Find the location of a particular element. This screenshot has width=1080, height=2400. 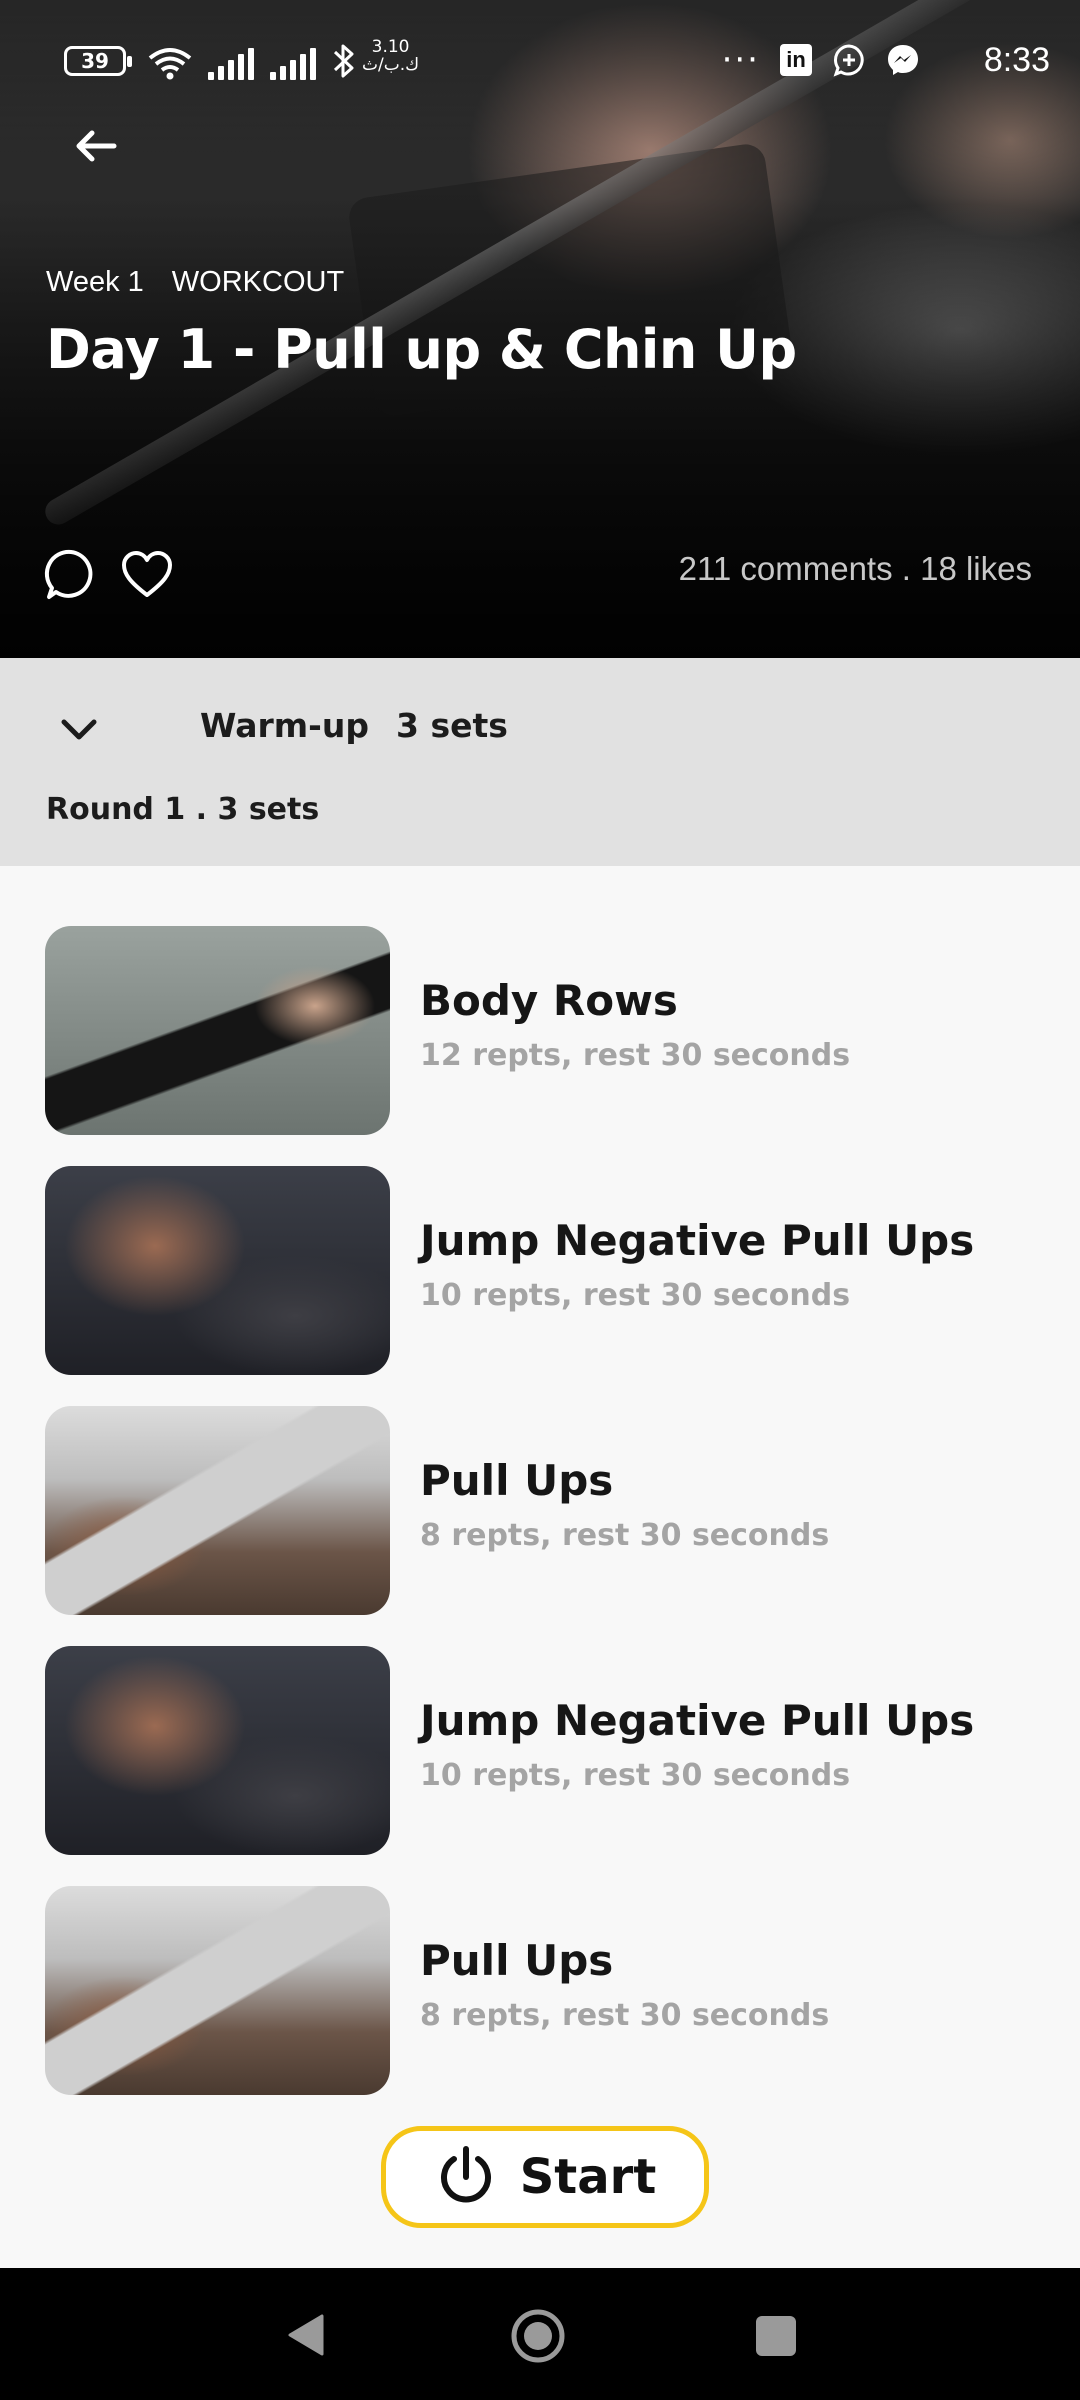

add-chat-icon is located at coordinates (848, 60).